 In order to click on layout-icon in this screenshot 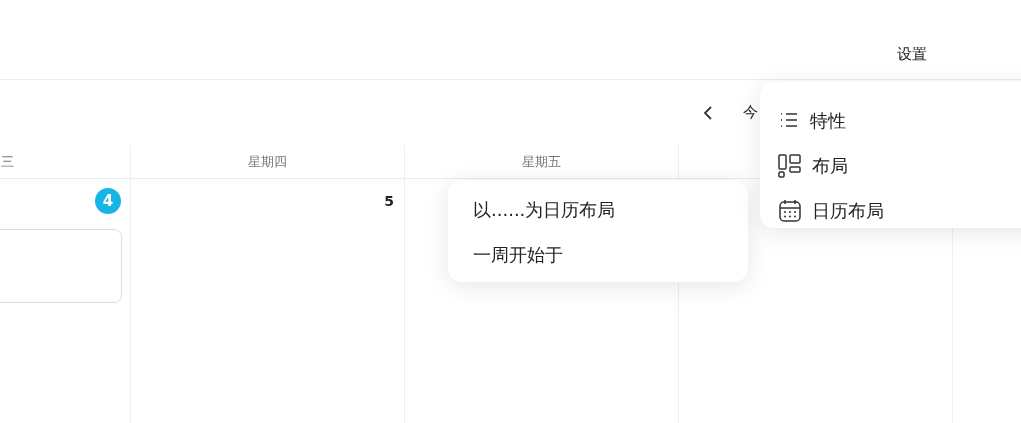, I will do `click(790, 165)`.